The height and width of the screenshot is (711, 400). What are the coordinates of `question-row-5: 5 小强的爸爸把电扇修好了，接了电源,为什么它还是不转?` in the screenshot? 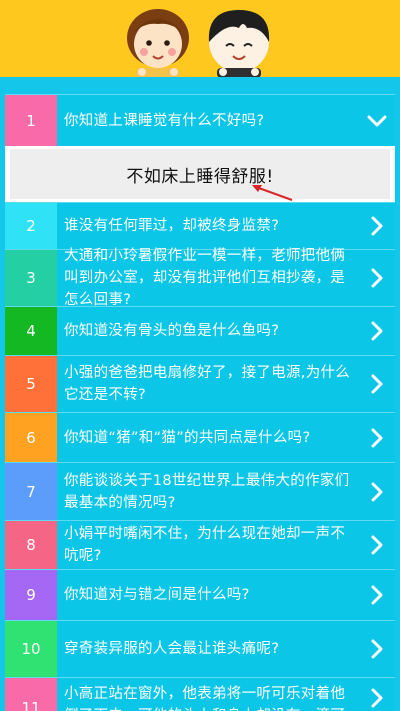 It's located at (200, 383).